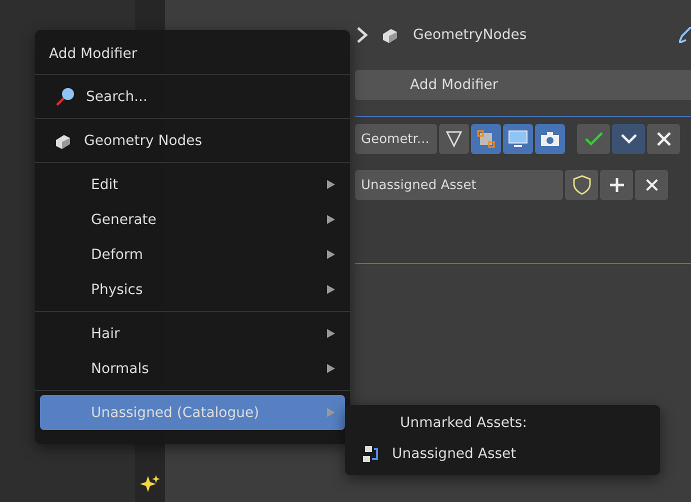 The height and width of the screenshot is (502, 691). What do you see at coordinates (192, 184) in the screenshot?
I see `menu-item: Edit` at bounding box center [192, 184].